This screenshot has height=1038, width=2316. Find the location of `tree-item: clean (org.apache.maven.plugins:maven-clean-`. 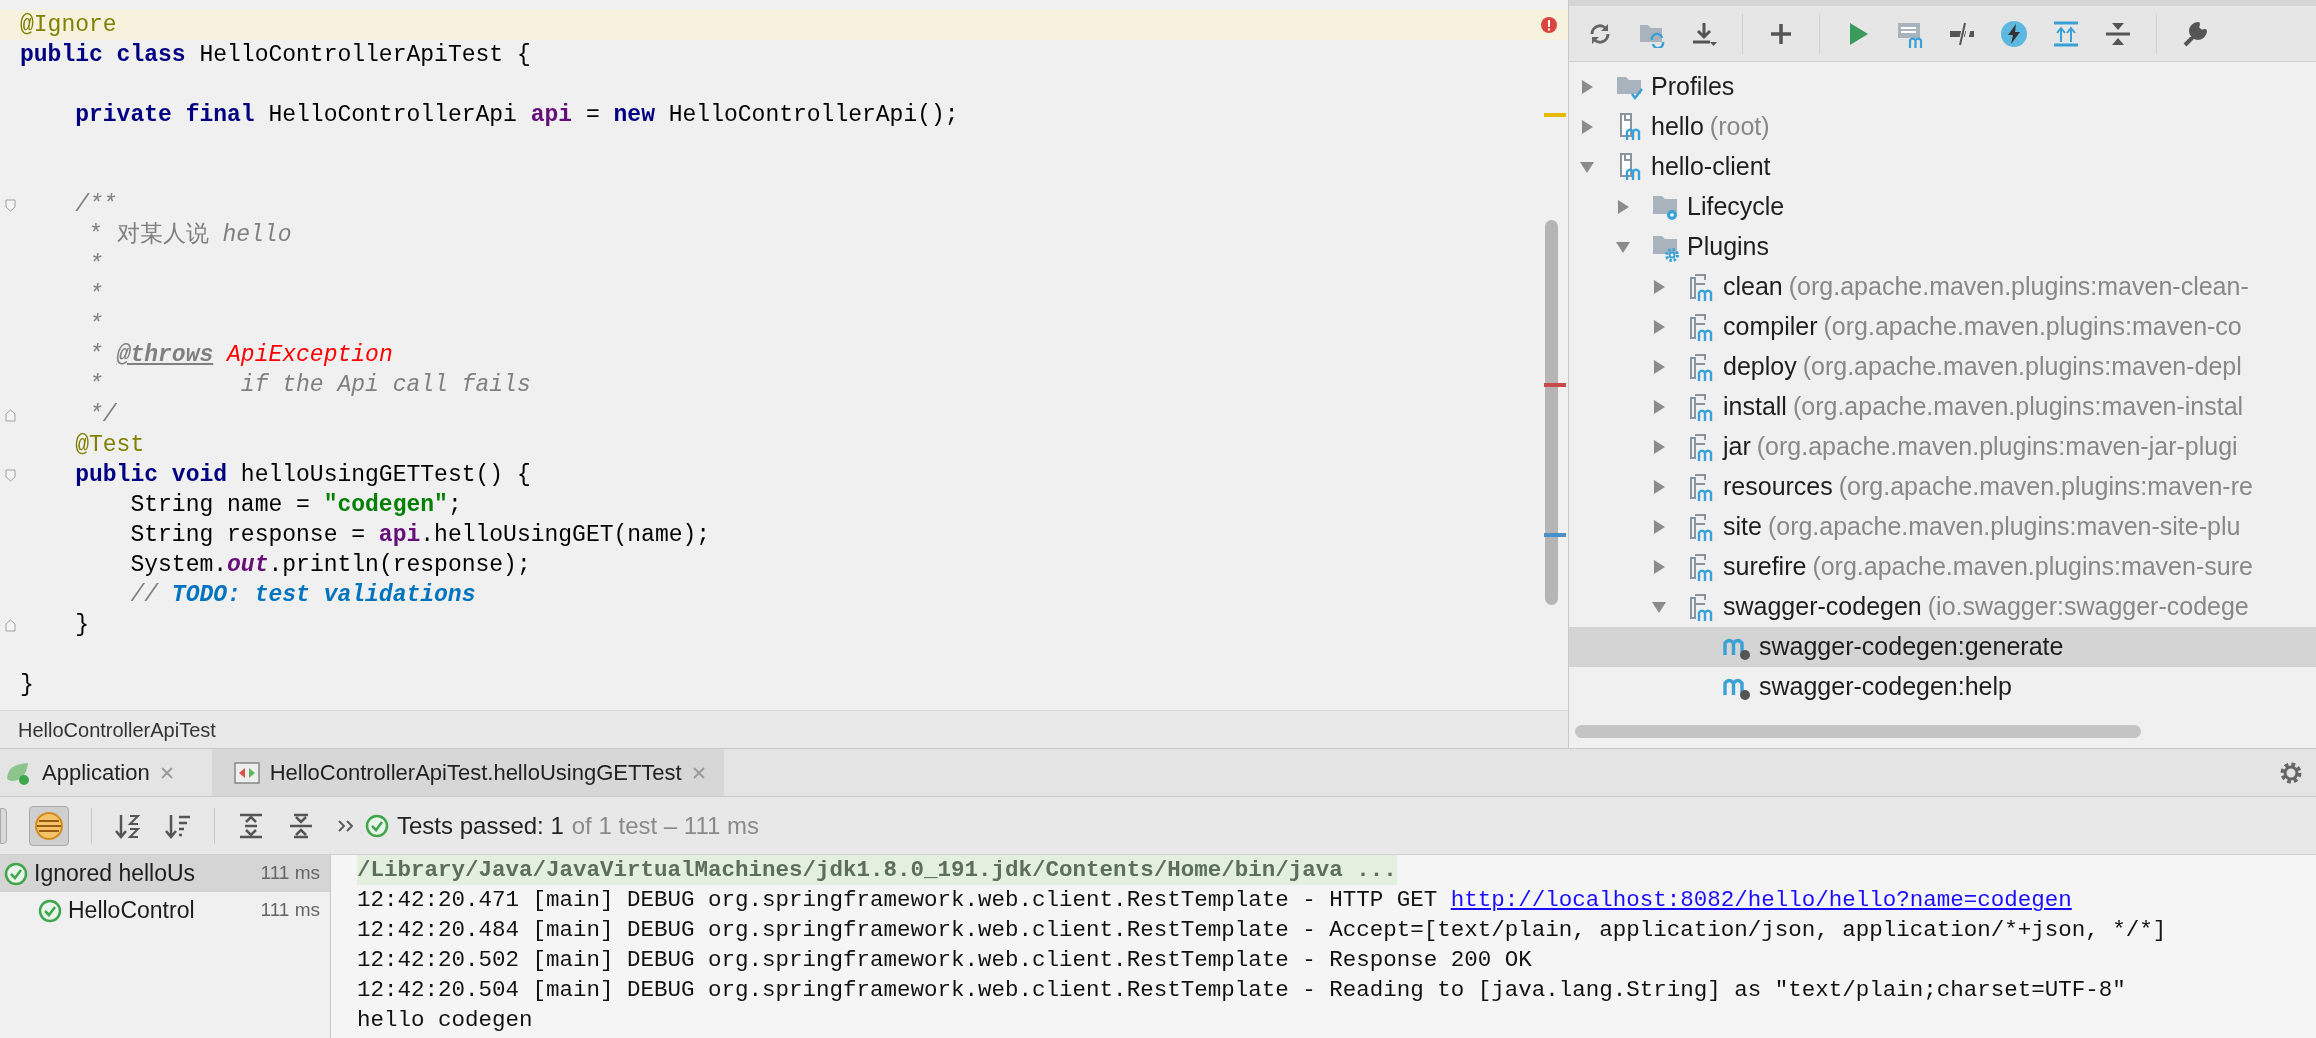

tree-item: clean (org.apache.maven.plugins:maven-clean- is located at coordinates (1942, 287).